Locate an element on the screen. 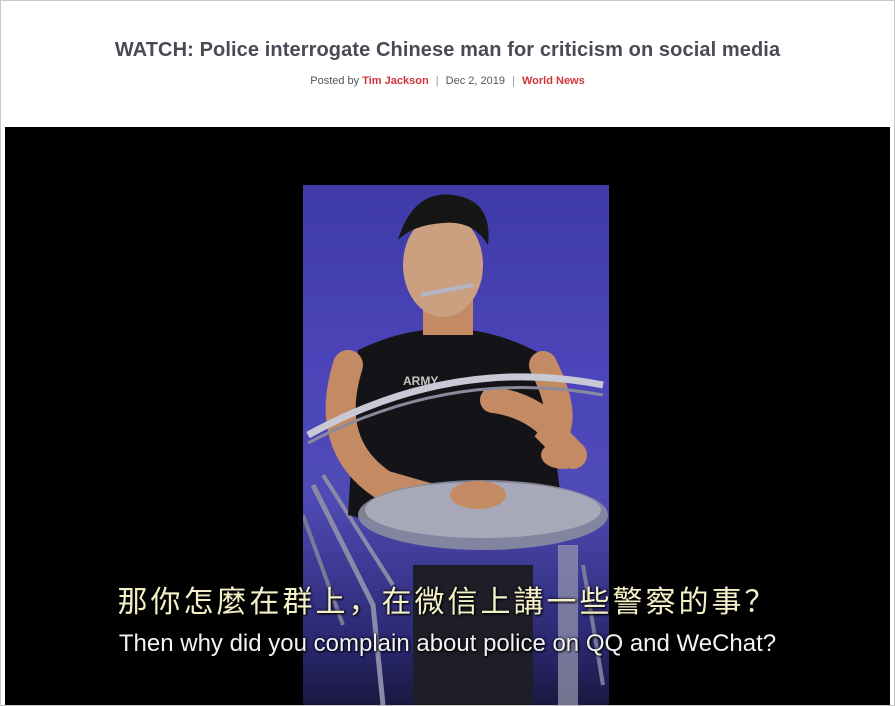 The image size is (895, 706). author-link: Tim Jackson is located at coordinates (395, 81).